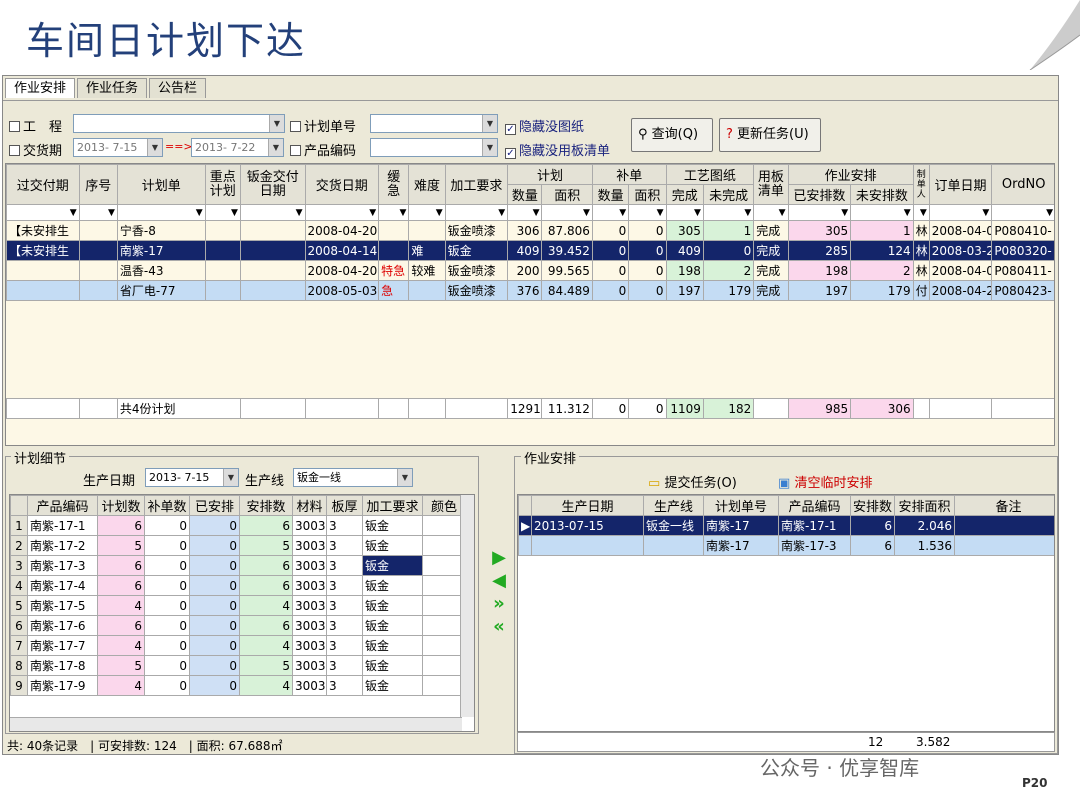 The image size is (1080, 810). I want to click on code-cell: 南紫-17-3, so click(62, 565).